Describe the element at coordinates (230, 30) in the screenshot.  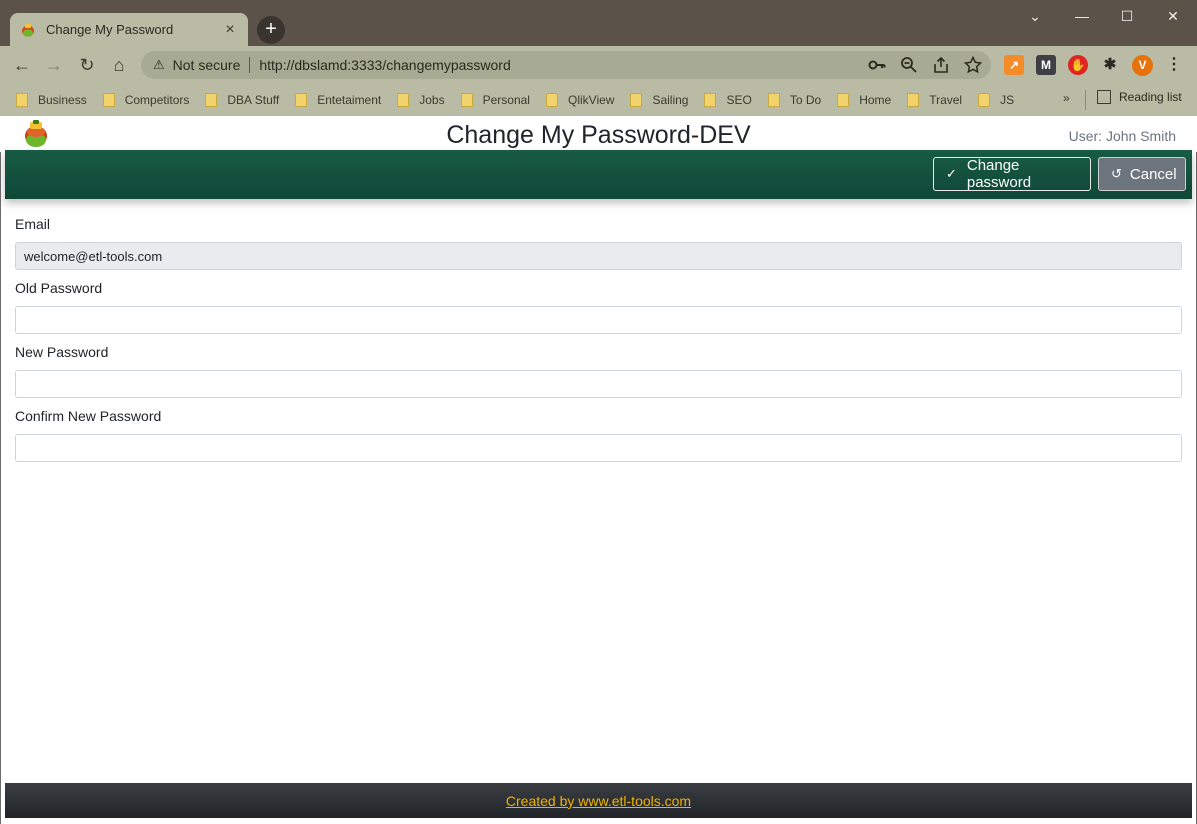
I see `tab-close-icon: ×` at that location.